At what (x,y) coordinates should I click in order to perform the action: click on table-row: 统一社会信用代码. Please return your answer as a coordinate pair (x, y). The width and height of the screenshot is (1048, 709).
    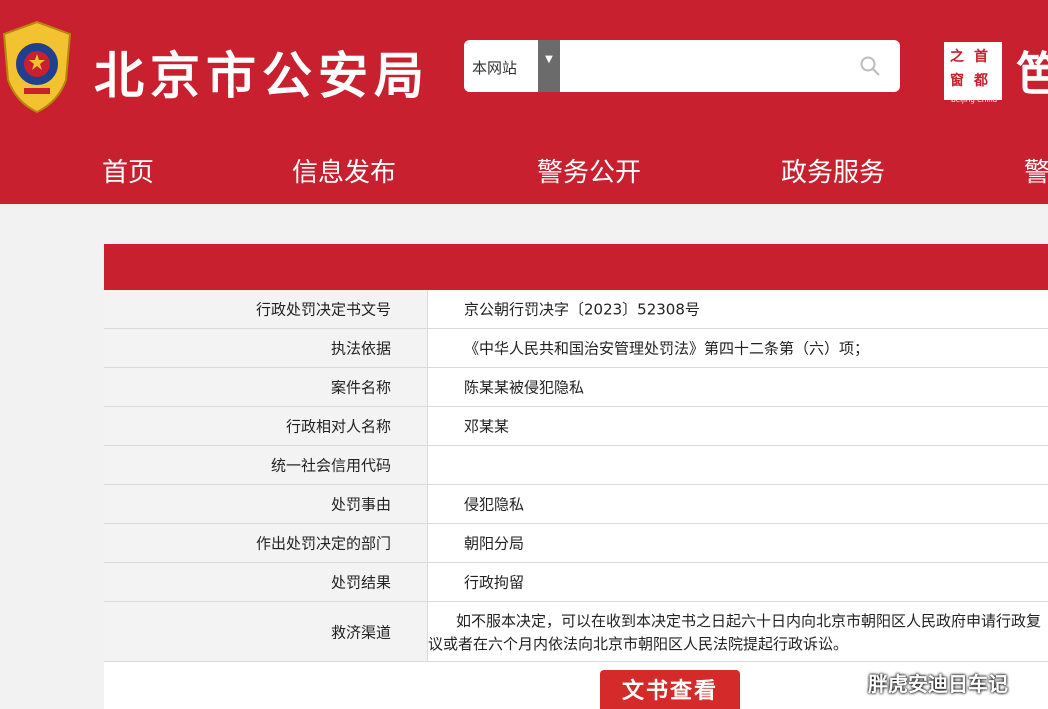
    Looking at the image, I should click on (576, 465).